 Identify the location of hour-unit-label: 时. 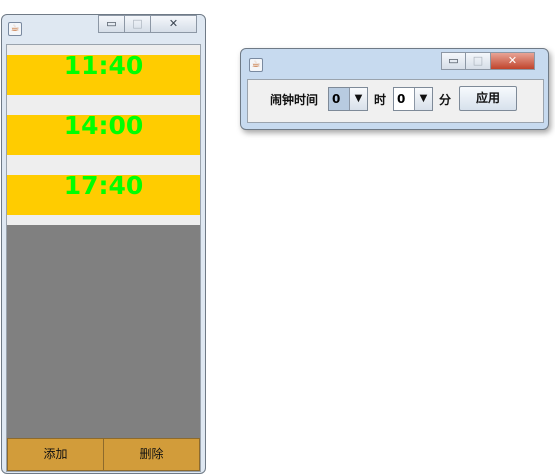
(380, 100).